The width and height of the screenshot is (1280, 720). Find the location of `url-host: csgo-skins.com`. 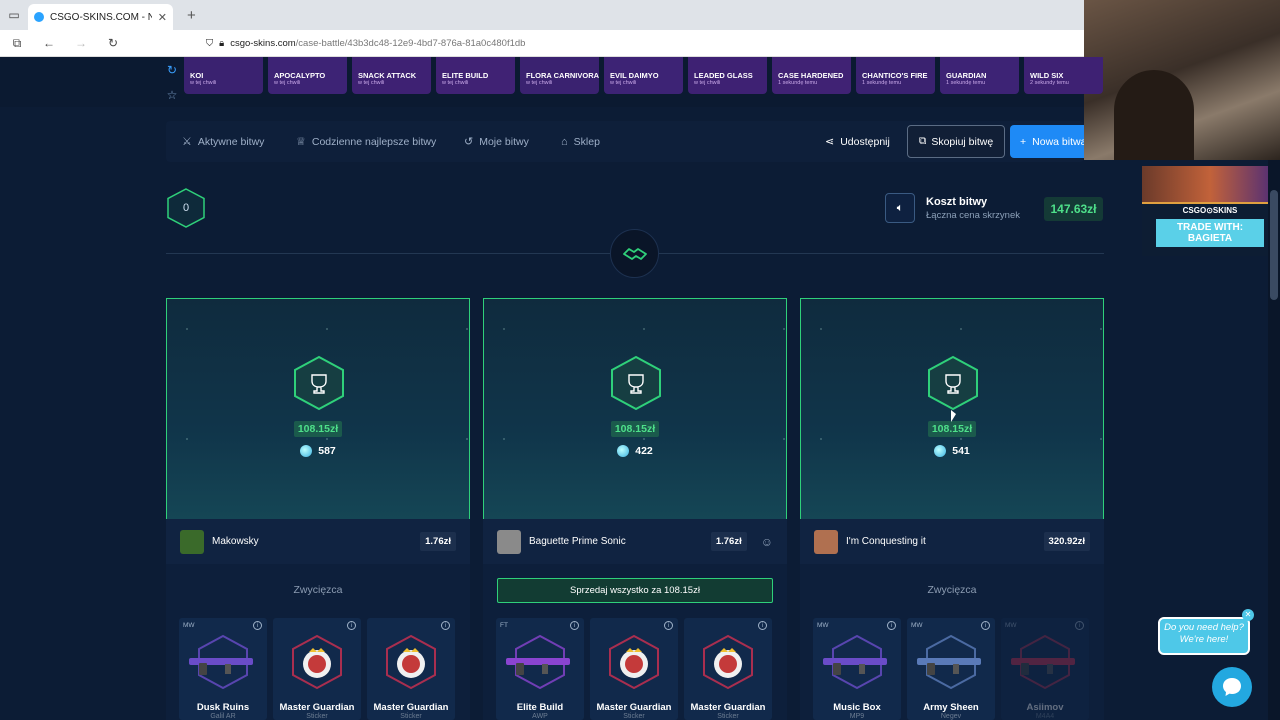

url-host: csgo-skins.com is located at coordinates (263, 43).